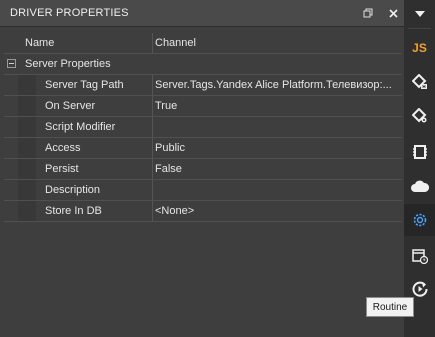 This screenshot has height=337, width=435. Describe the element at coordinates (419, 256) in the screenshot. I see `calendar-clock-icon` at that location.